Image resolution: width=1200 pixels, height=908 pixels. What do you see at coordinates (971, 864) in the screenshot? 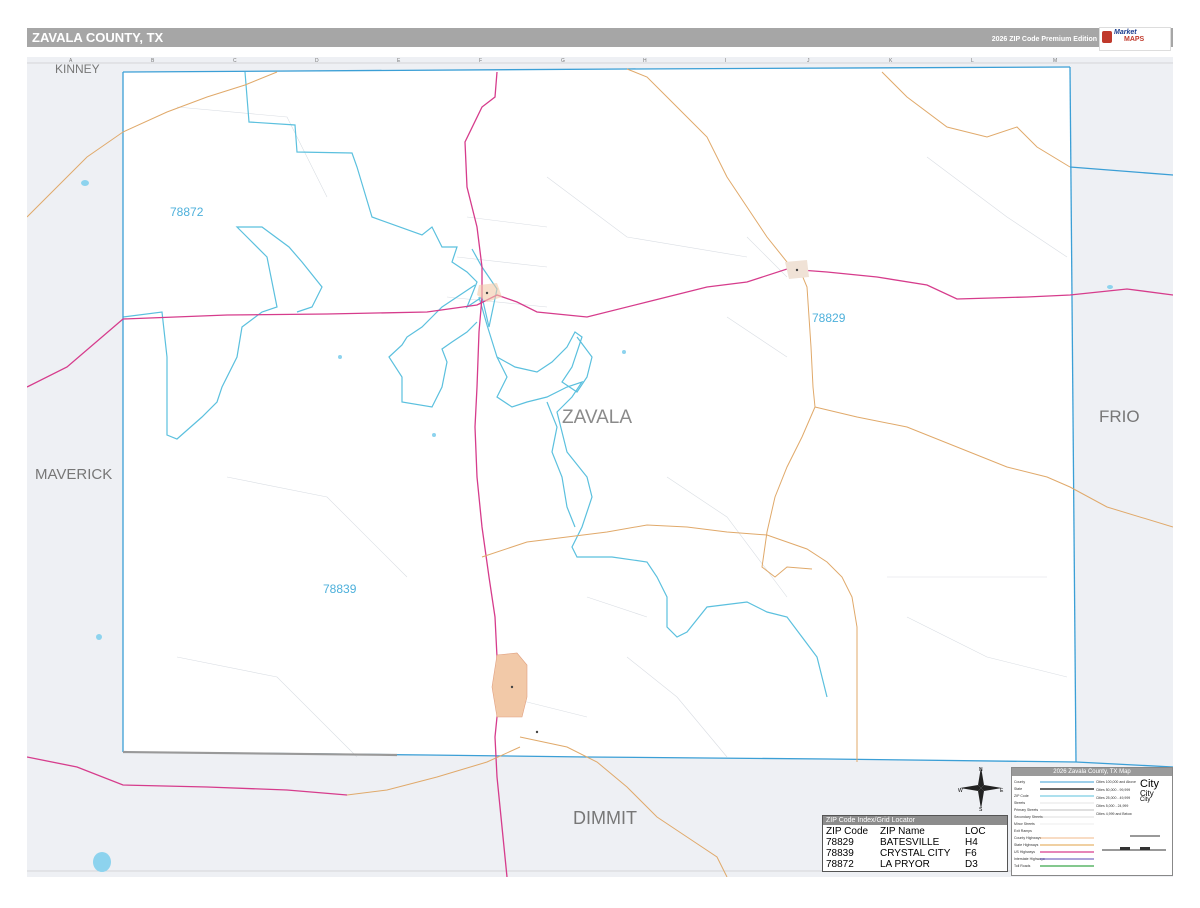
I see `zip-row-loc: D3` at bounding box center [971, 864].